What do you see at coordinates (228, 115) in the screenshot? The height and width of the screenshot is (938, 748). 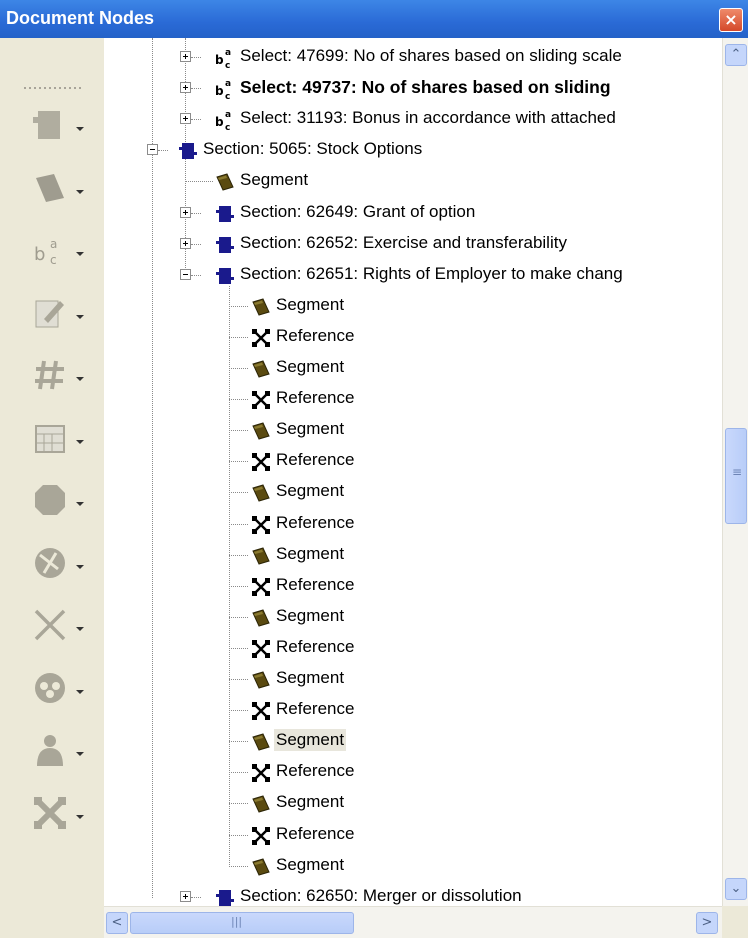 I see `svg-text: a` at bounding box center [228, 115].